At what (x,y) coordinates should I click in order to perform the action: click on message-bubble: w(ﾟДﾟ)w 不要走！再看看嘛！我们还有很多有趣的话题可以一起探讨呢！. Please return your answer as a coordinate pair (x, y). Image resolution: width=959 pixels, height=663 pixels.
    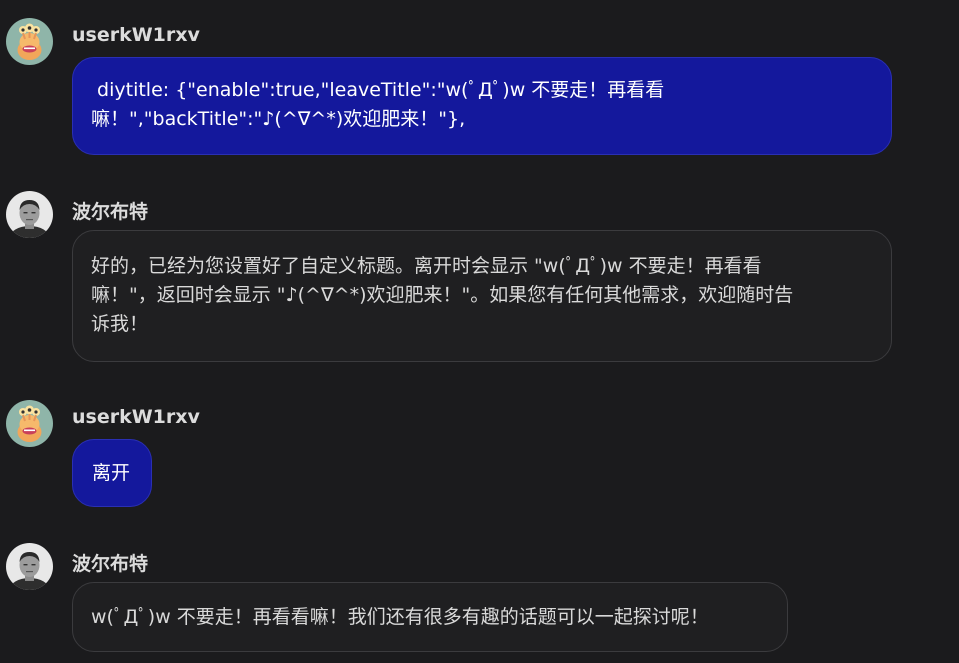
    Looking at the image, I should click on (430, 617).